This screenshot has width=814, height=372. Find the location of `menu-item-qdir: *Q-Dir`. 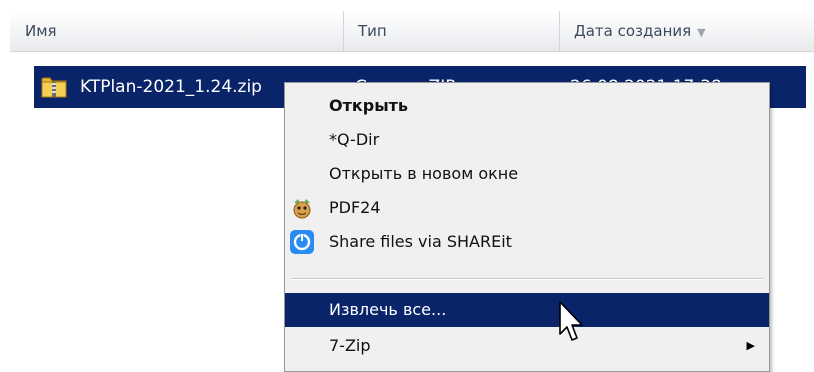

menu-item-qdir: *Q-Dir is located at coordinates (527, 140).